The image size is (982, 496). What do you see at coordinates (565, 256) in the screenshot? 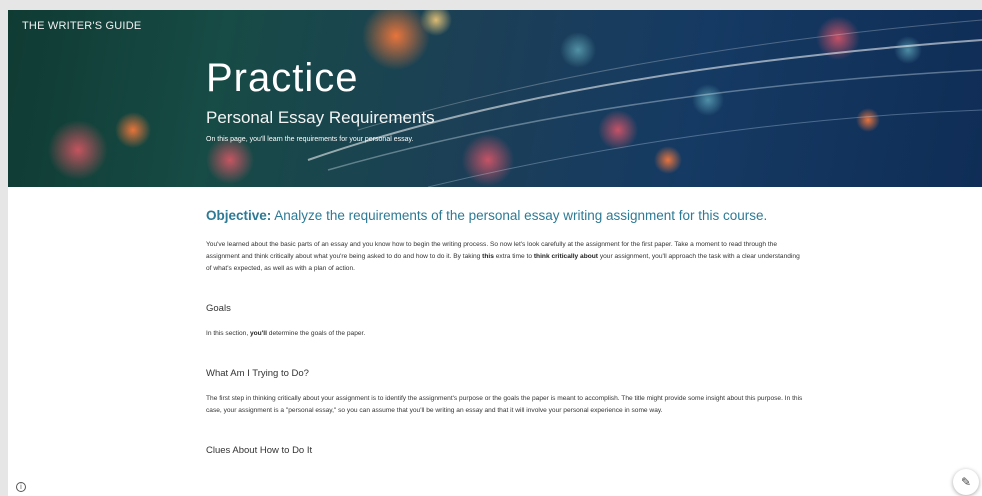
I see `intro-bold-2: think critically about` at bounding box center [565, 256].